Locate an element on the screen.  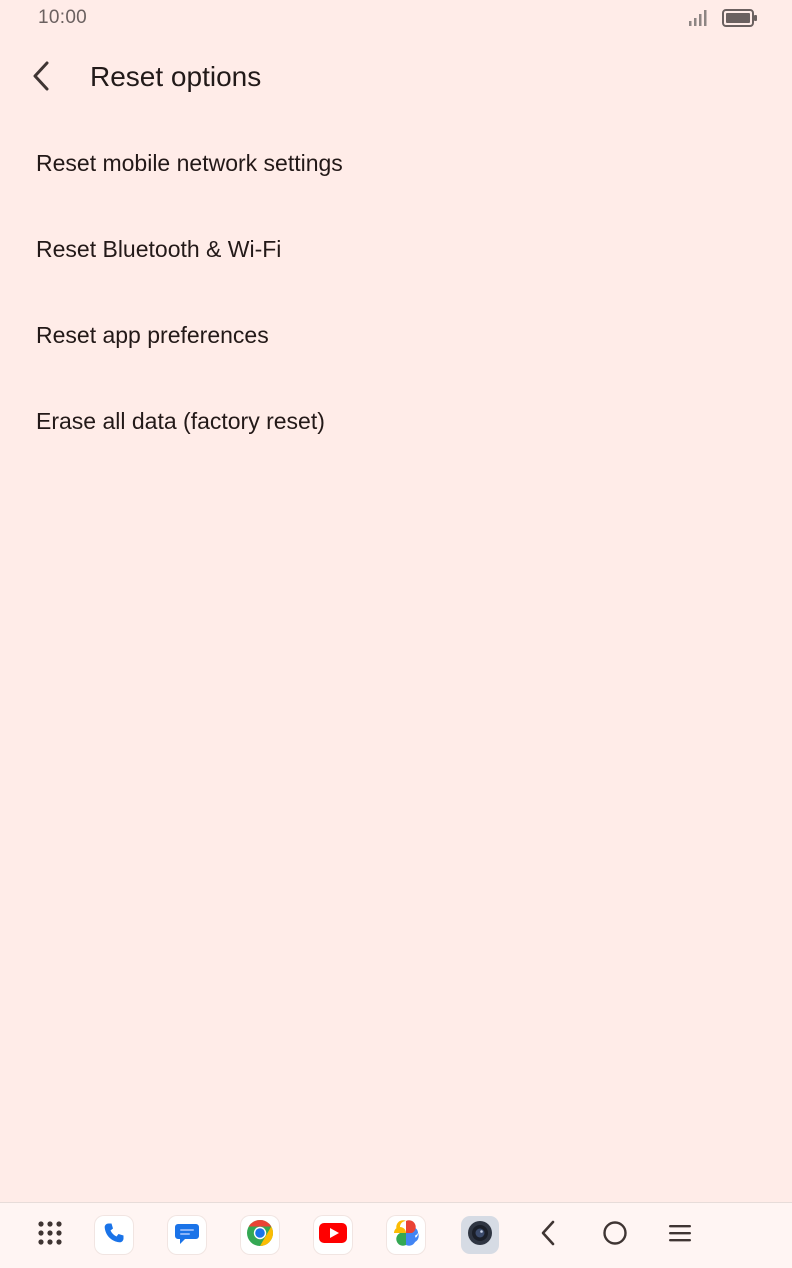
battery-icon is located at coordinates (740, 20).